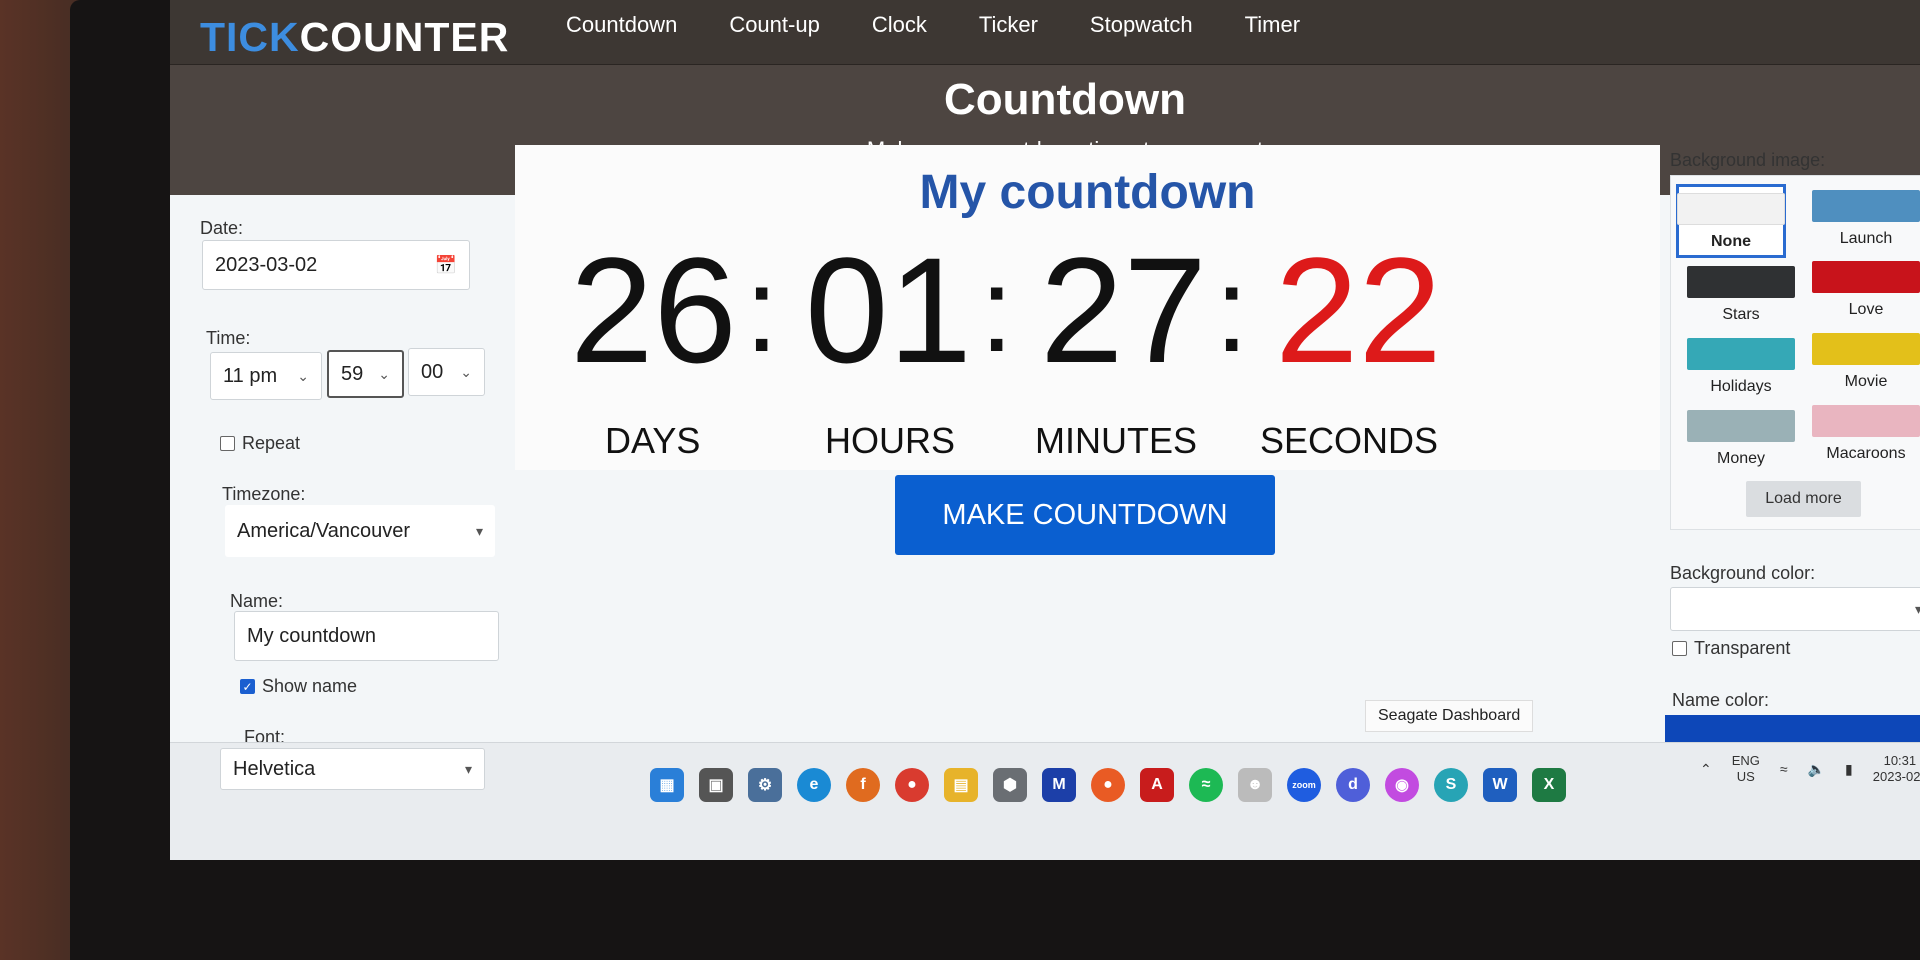 Image resolution: width=1920 pixels, height=960 pixels. I want to click on firefox-icon: f, so click(863, 785).